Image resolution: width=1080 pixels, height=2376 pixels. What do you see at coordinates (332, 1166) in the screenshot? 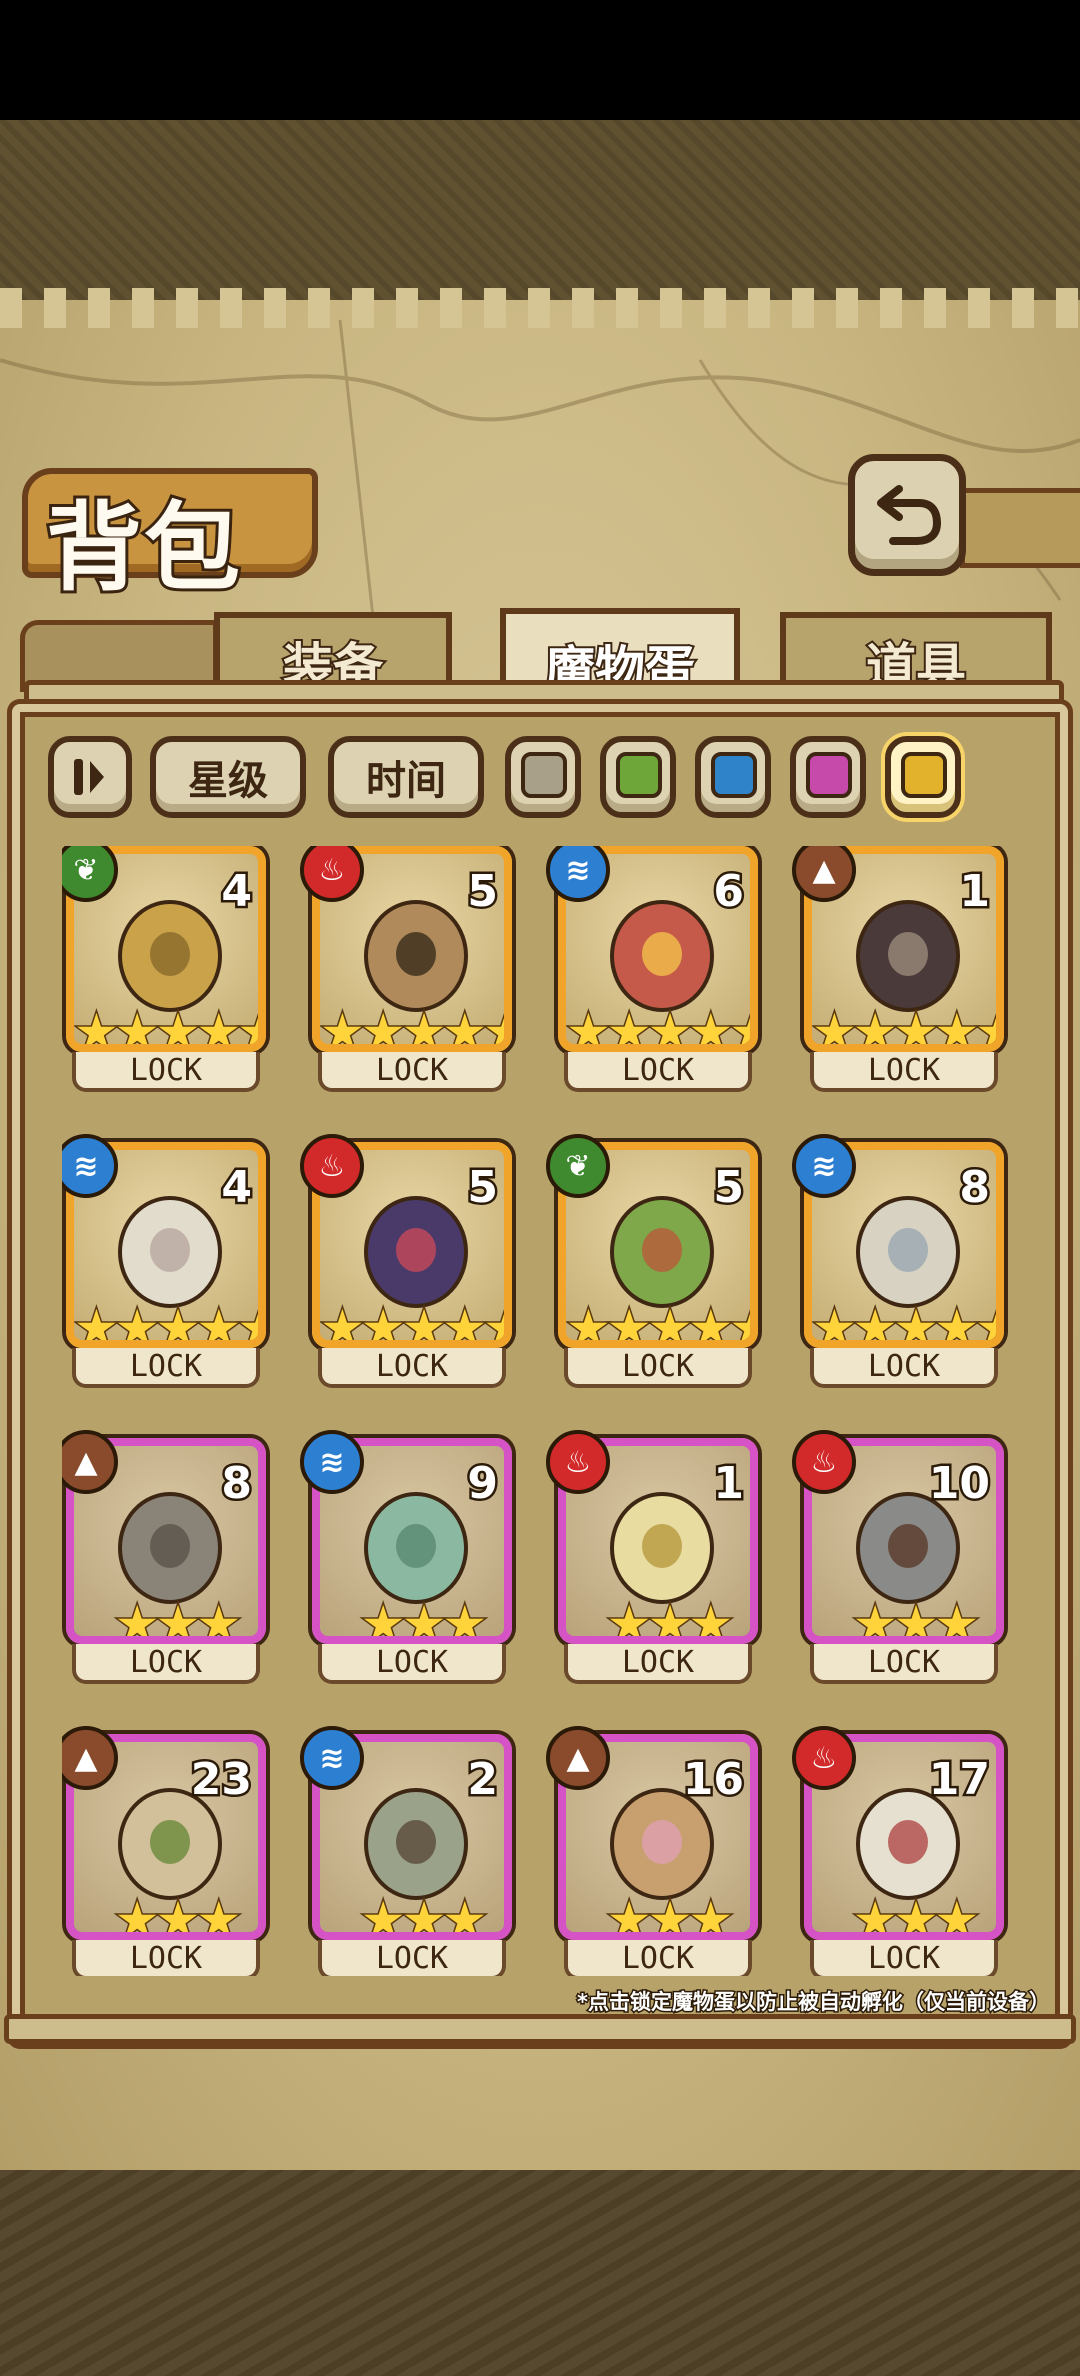
I see `fire-element-icon: ♨` at bounding box center [332, 1166].